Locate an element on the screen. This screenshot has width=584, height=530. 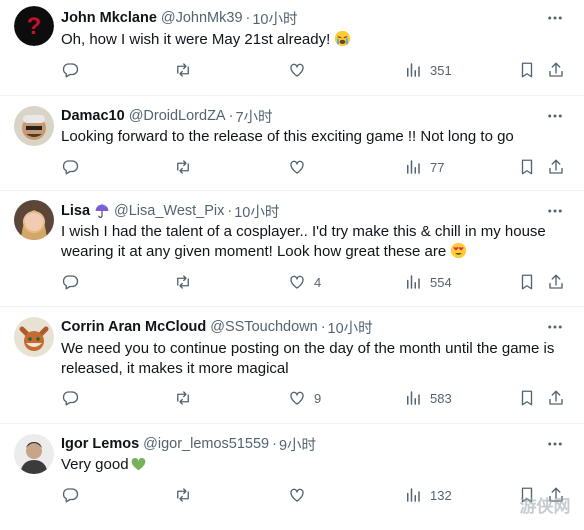
action-bar: 351 is located at coordinates (292, 72).